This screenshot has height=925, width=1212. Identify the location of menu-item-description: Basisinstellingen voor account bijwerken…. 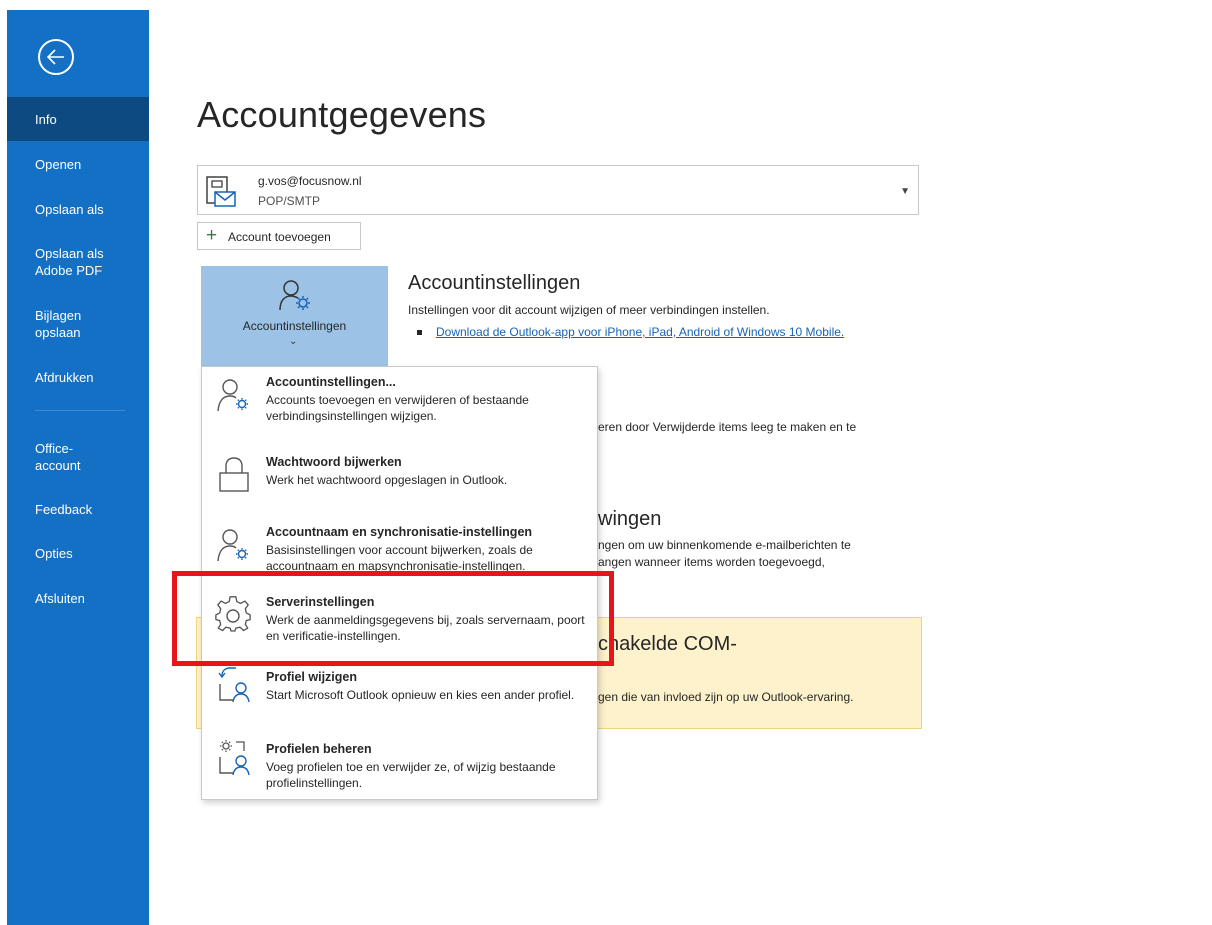
(399, 558).